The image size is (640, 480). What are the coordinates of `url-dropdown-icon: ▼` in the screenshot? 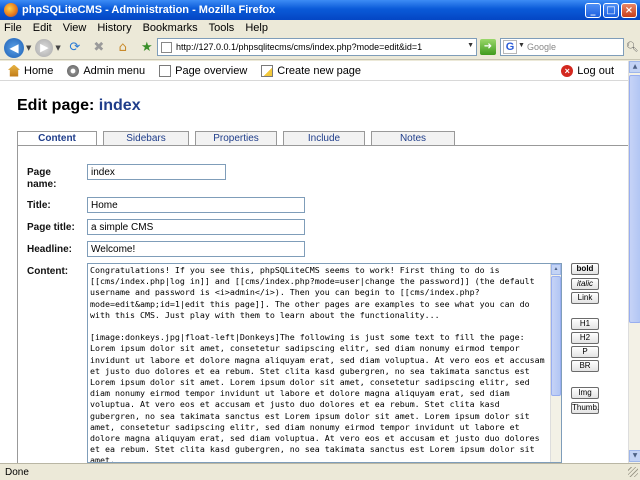 It's located at (470, 45).